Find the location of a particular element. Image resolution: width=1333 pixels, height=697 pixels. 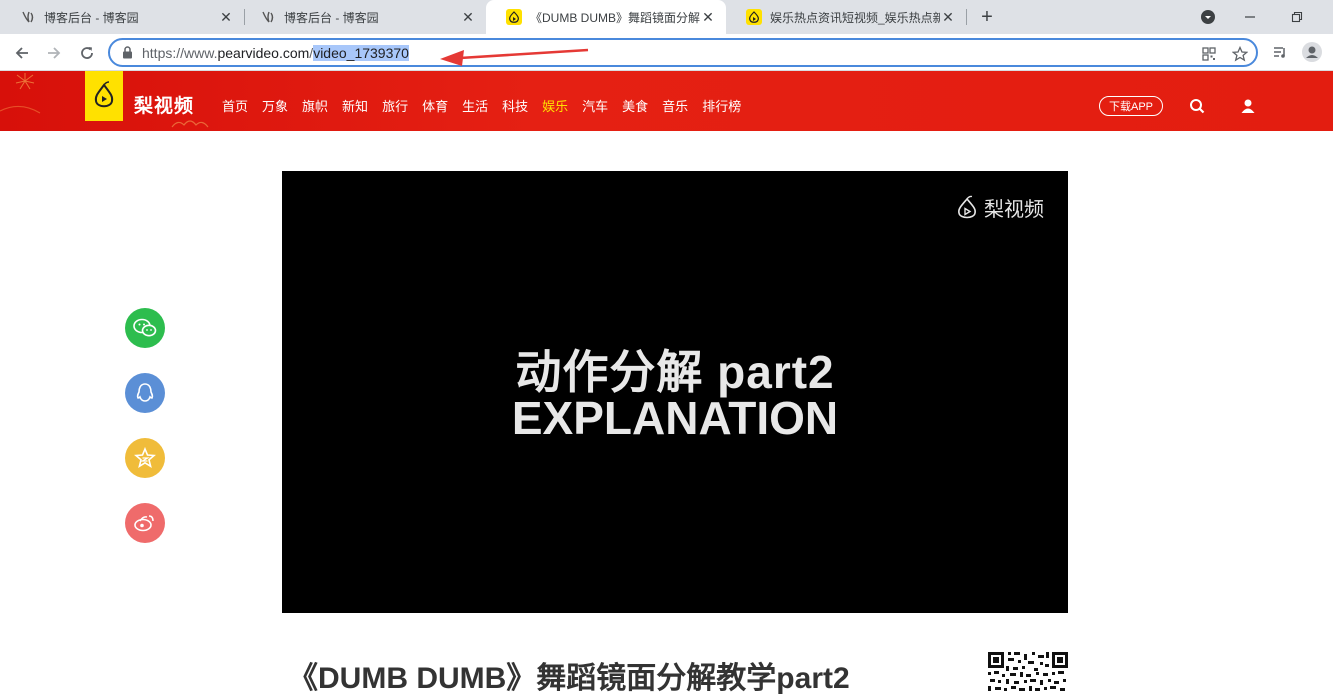

nav-qizhi: 旗帜 is located at coordinates (315, 105).